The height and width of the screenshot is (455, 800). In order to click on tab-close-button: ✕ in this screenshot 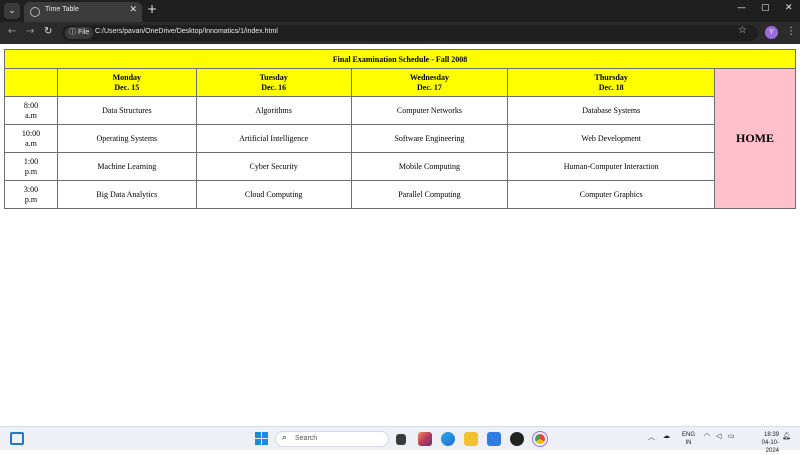, I will do `click(133, 10)`.